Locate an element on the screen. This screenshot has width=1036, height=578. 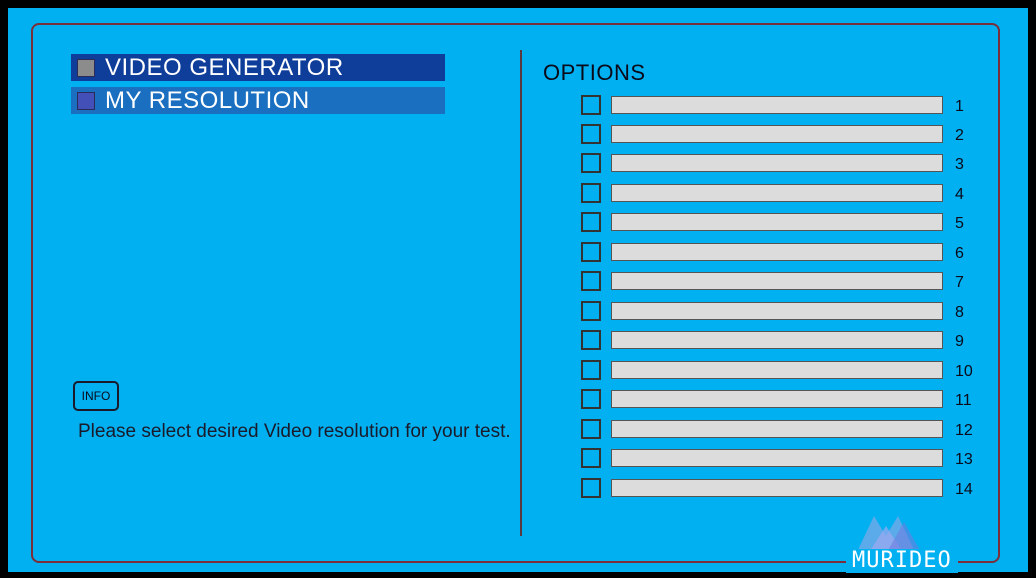
option-number: 8 is located at coordinates (959, 312).